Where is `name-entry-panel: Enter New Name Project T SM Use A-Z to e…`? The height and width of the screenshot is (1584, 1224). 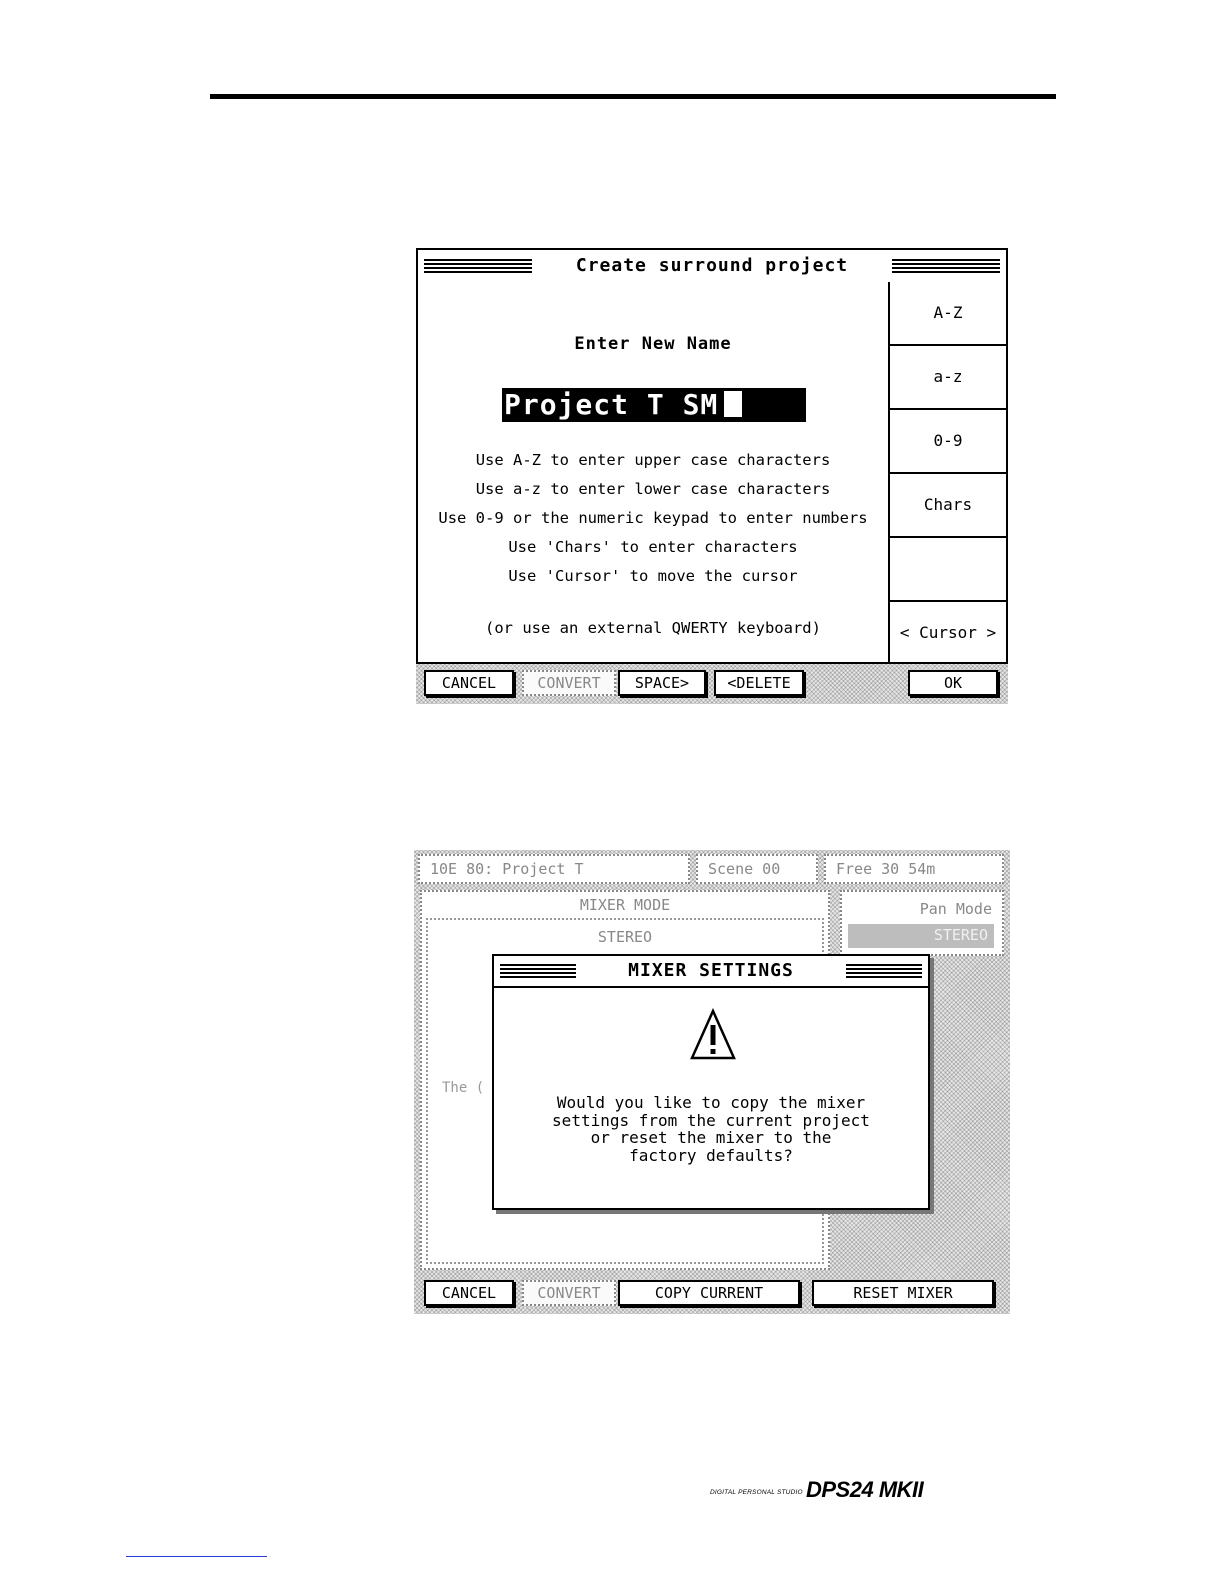 name-entry-panel: Enter New Name Project T SM Use A-Z to e… is located at coordinates (653, 473).